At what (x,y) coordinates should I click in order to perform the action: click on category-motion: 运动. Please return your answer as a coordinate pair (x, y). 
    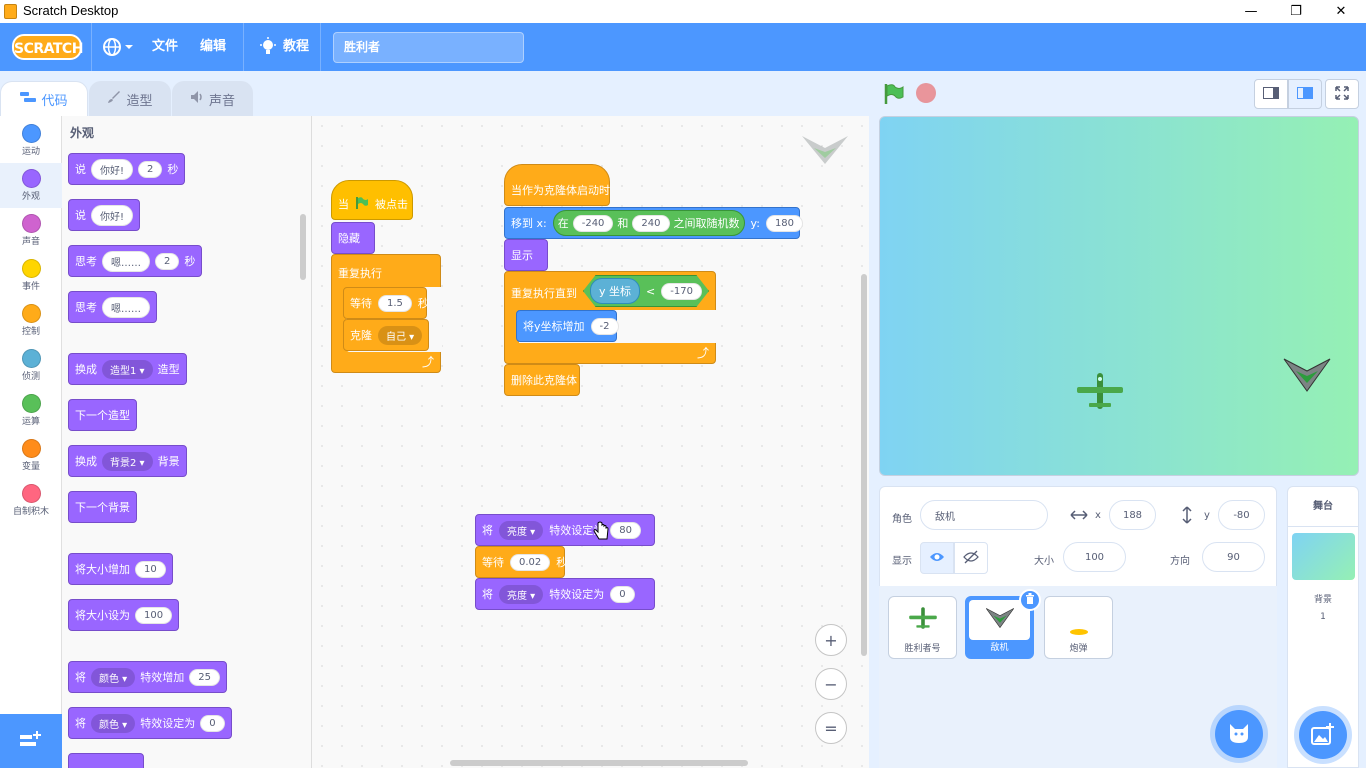
    Looking at the image, I should click on (31, 140).